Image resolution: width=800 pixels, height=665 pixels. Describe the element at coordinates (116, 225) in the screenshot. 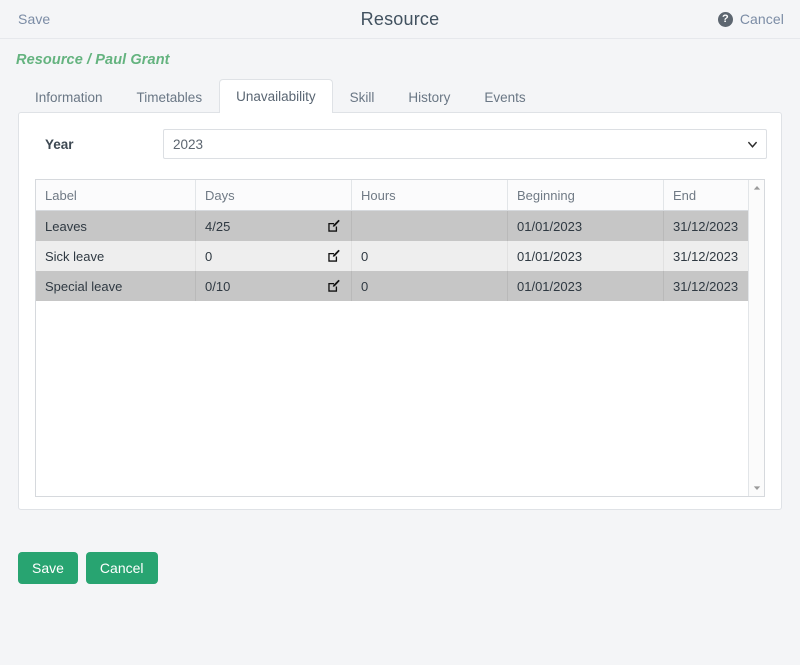

I see `cell-label: Leaves` at that location.